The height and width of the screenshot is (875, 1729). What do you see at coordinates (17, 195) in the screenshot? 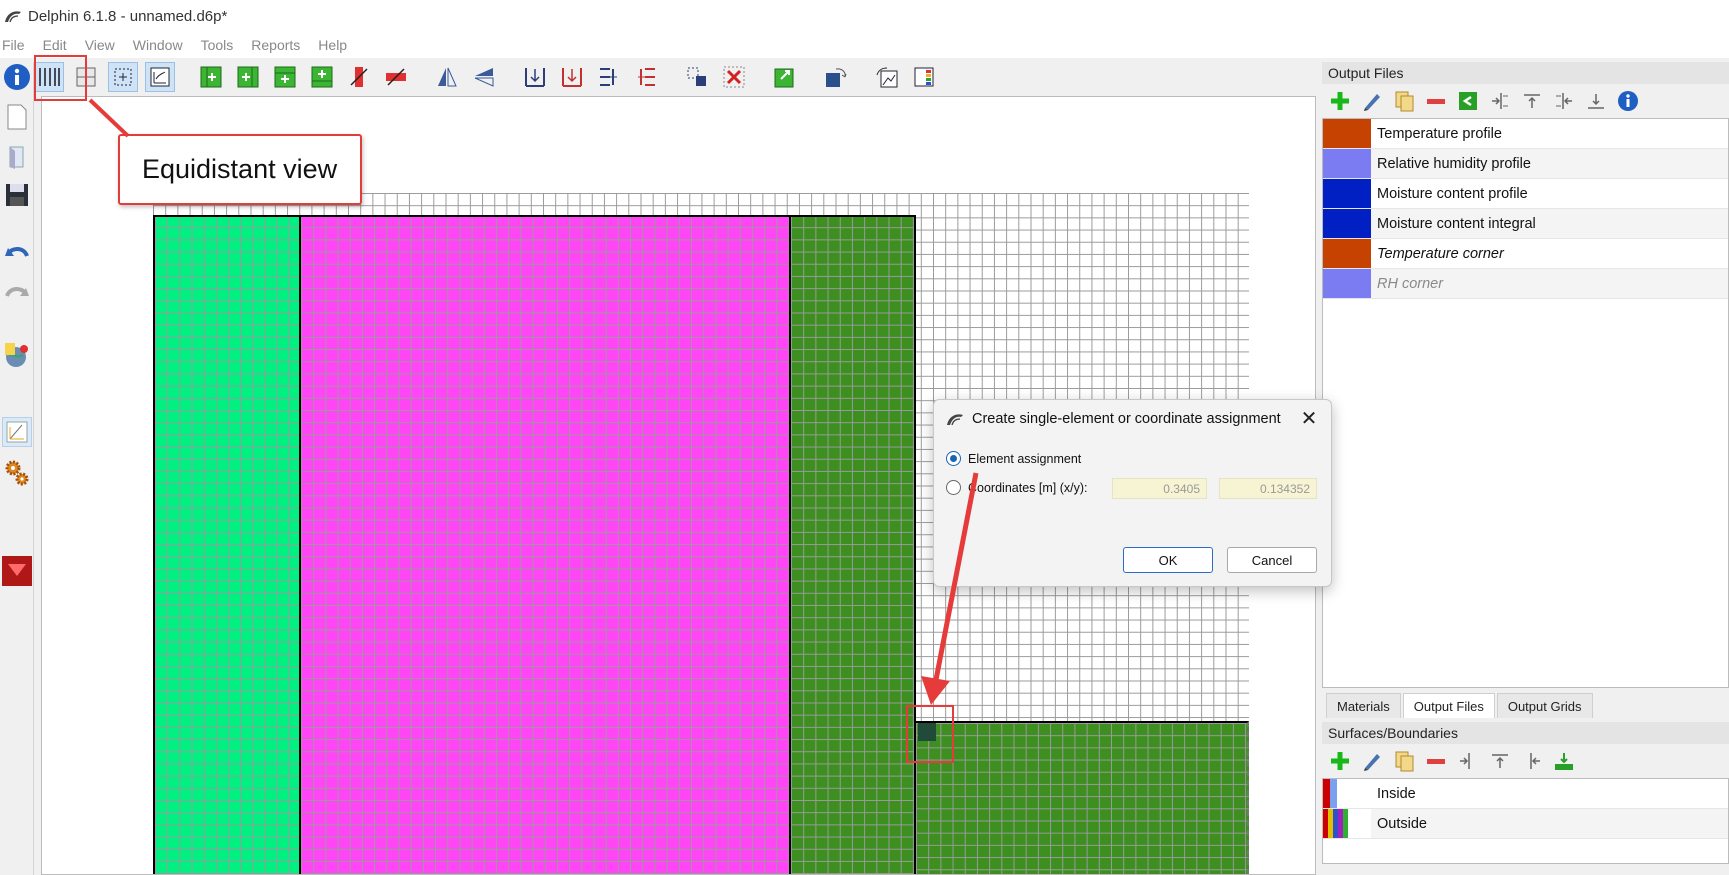
I see `save-button` at bounding box center [17, 195].